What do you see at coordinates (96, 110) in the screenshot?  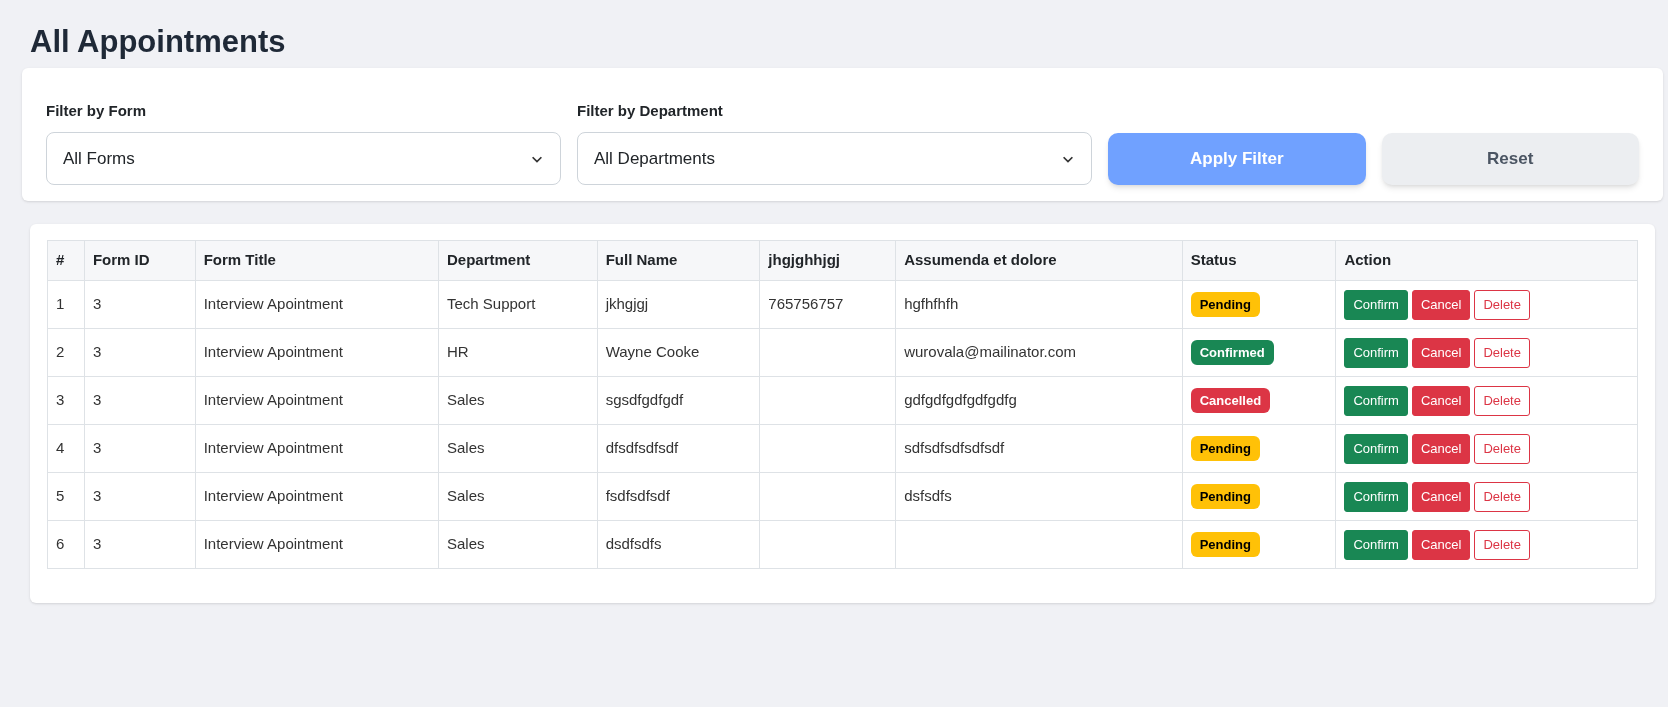 I see `filter-label: Filter by Form` at bounding box center [96, 110].